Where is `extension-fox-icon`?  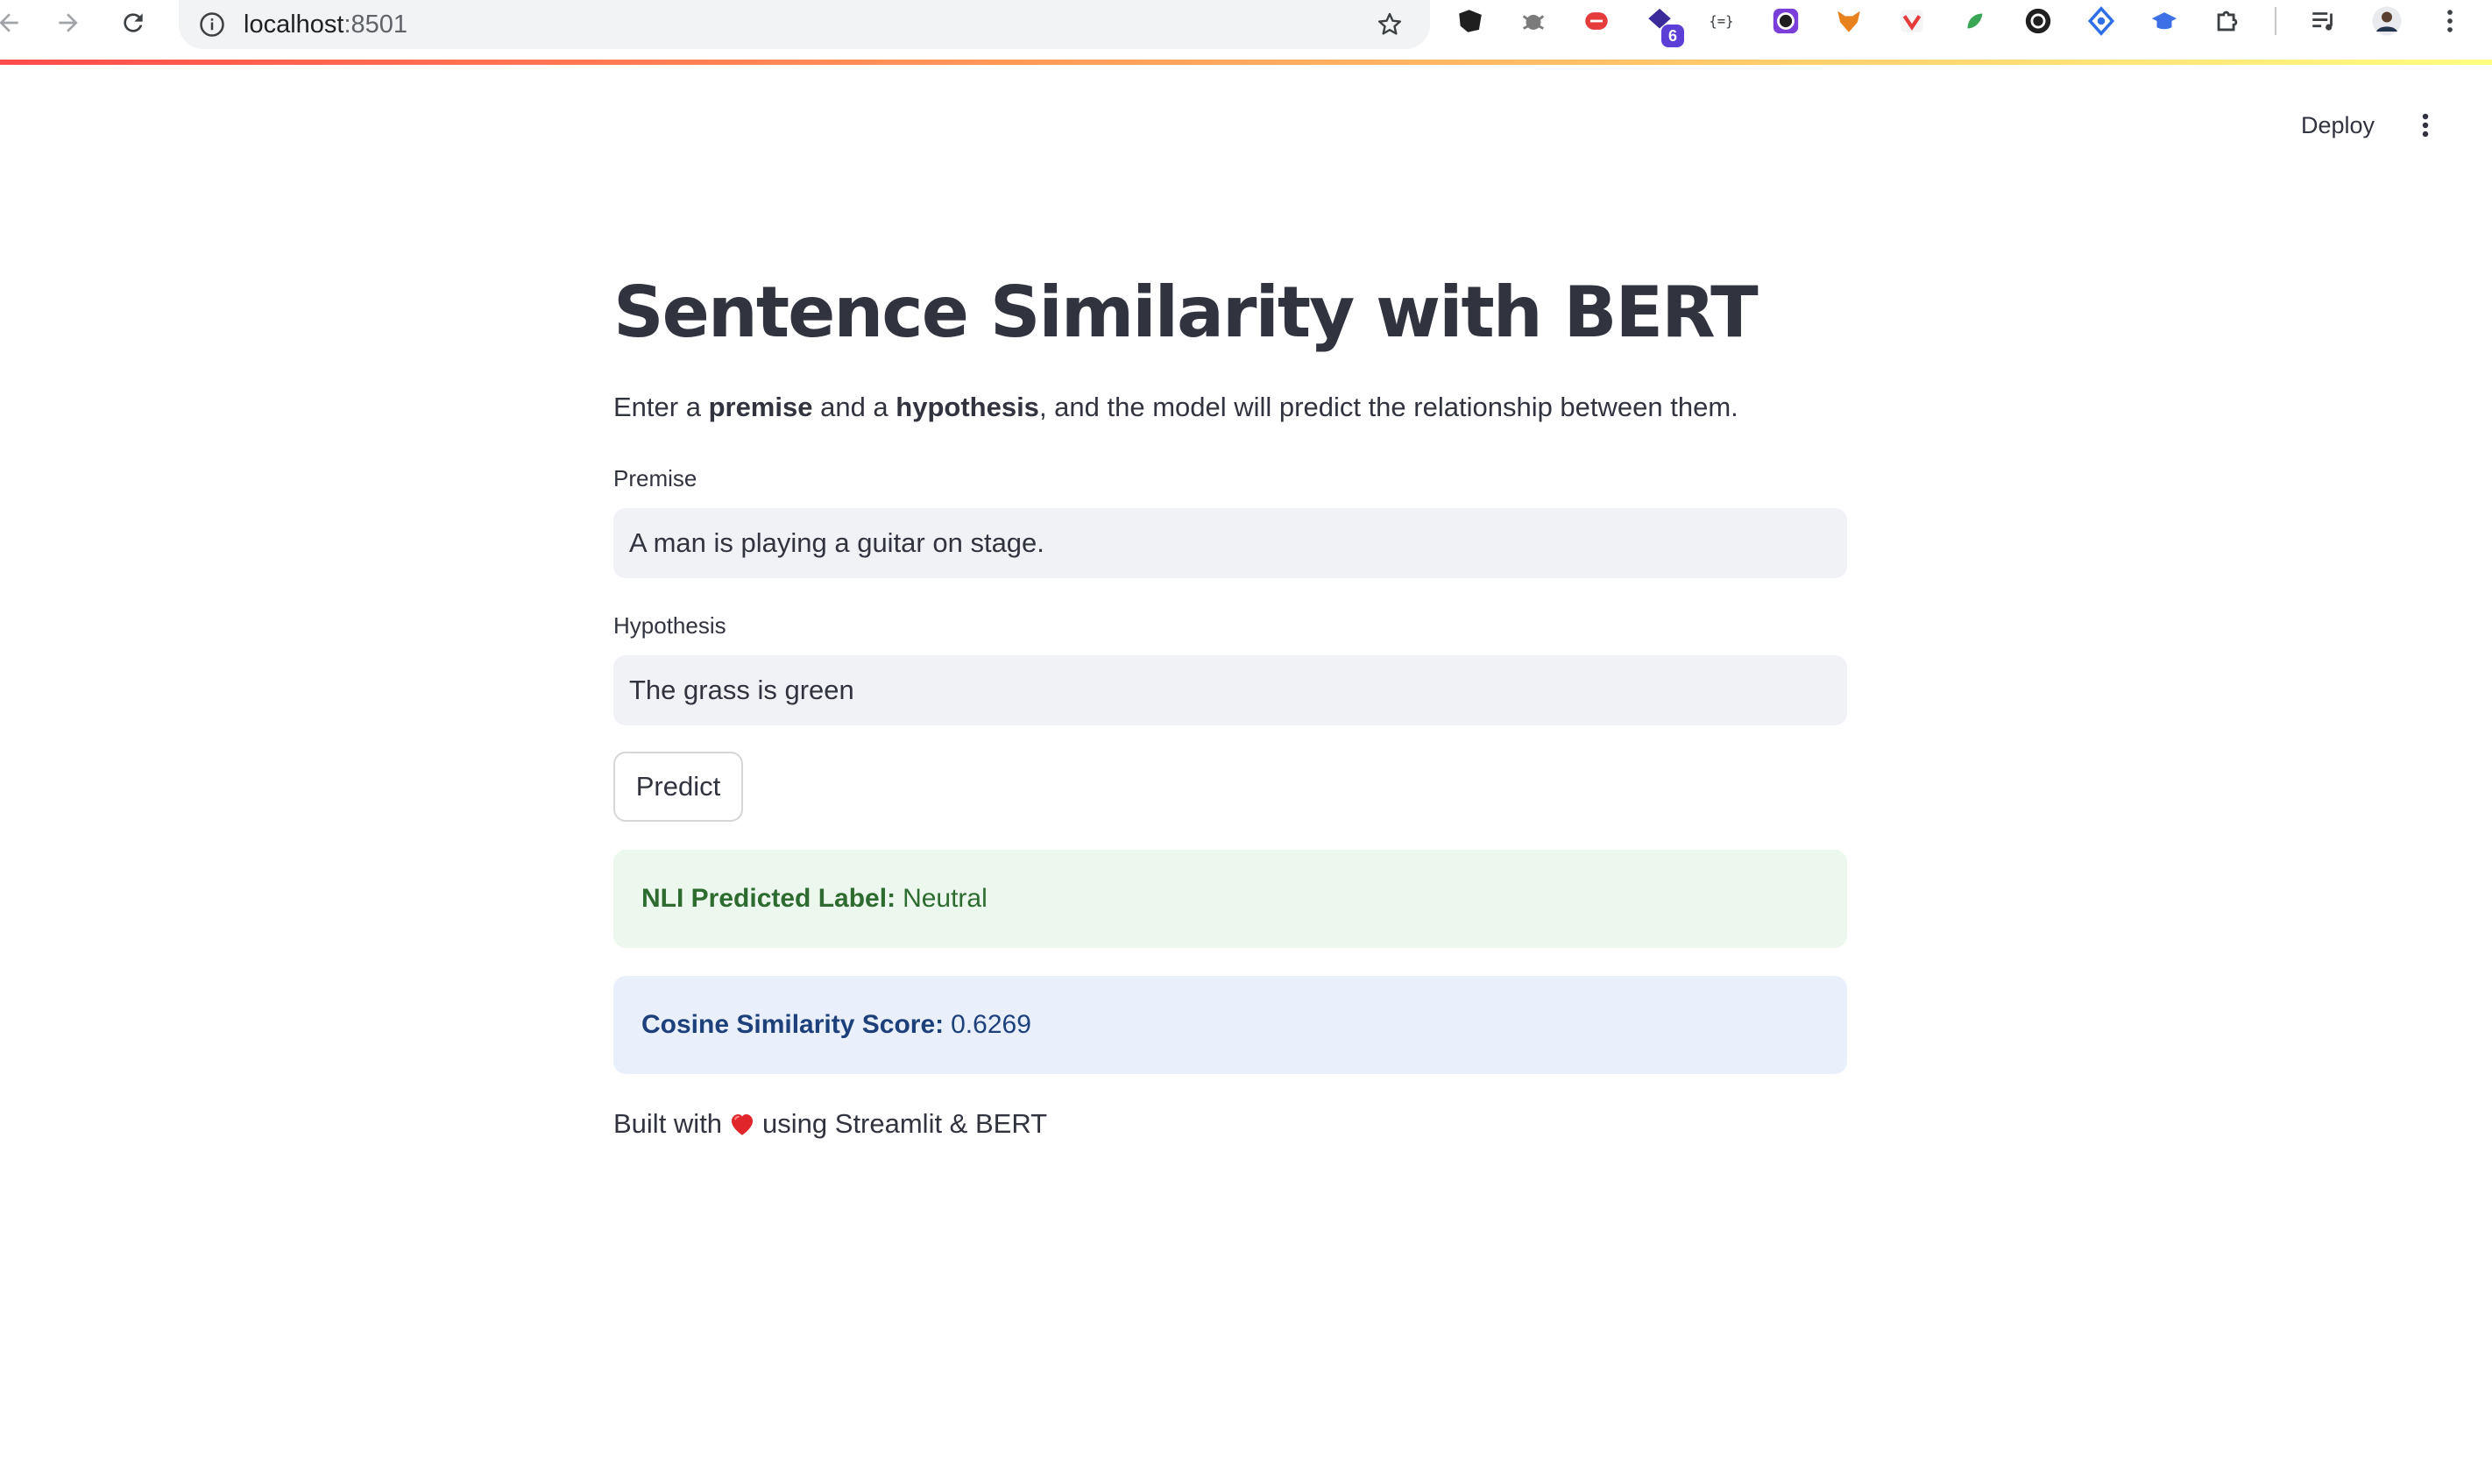
extension-fox-icon is located at coordinates (1849, 21).